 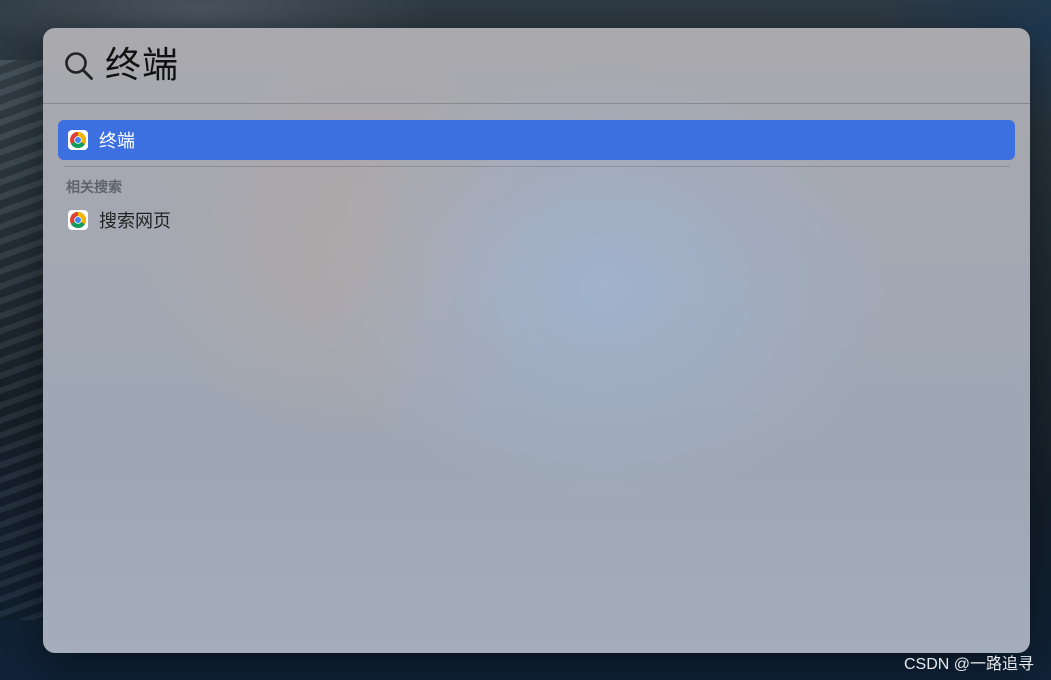 What do you see at coordinates (968, 664) in the screenshot?
I see `watermark: CSDN @一路追寻` at bounding box center [968, 664].